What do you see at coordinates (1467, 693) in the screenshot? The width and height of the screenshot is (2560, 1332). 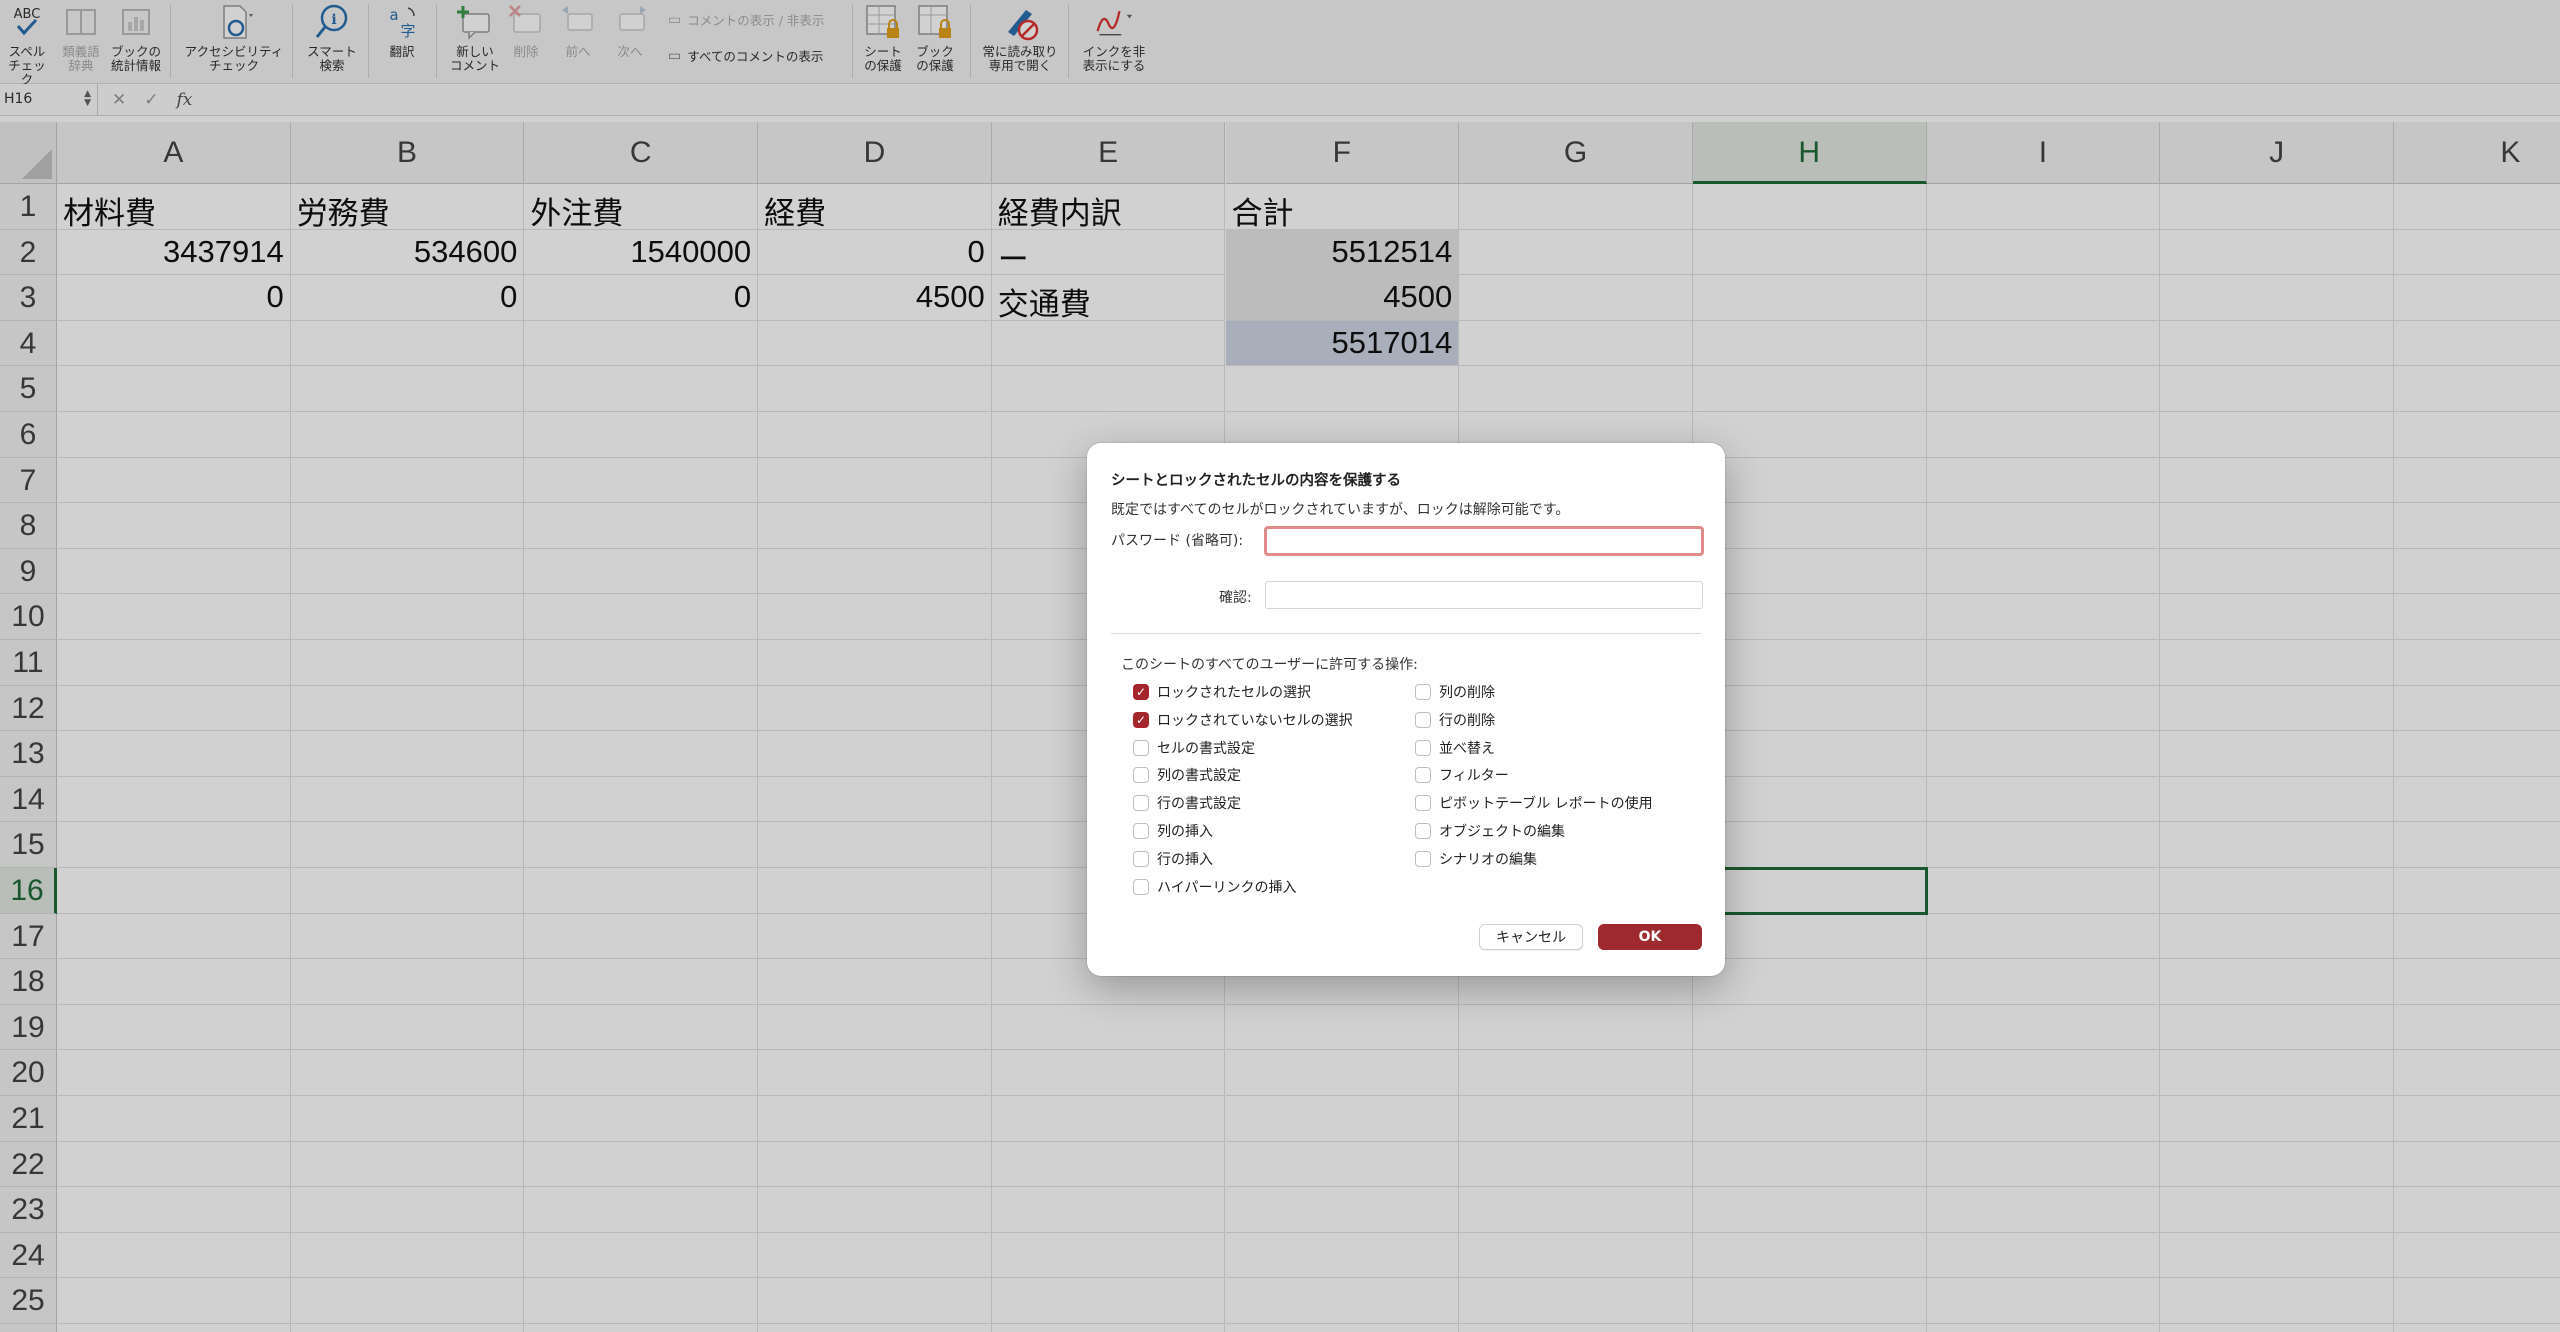 I see `permission-option-label: 列の削除` at bounding box center [1467, 693].